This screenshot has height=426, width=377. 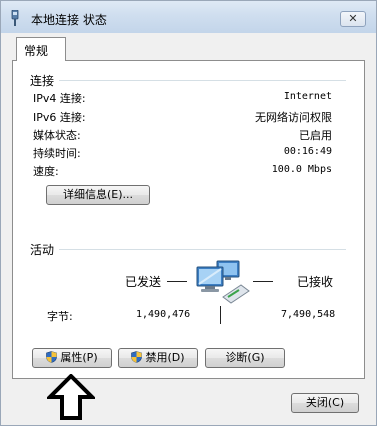 I want to click on disable-button: 禁用(D), so click(x=158, y=358).